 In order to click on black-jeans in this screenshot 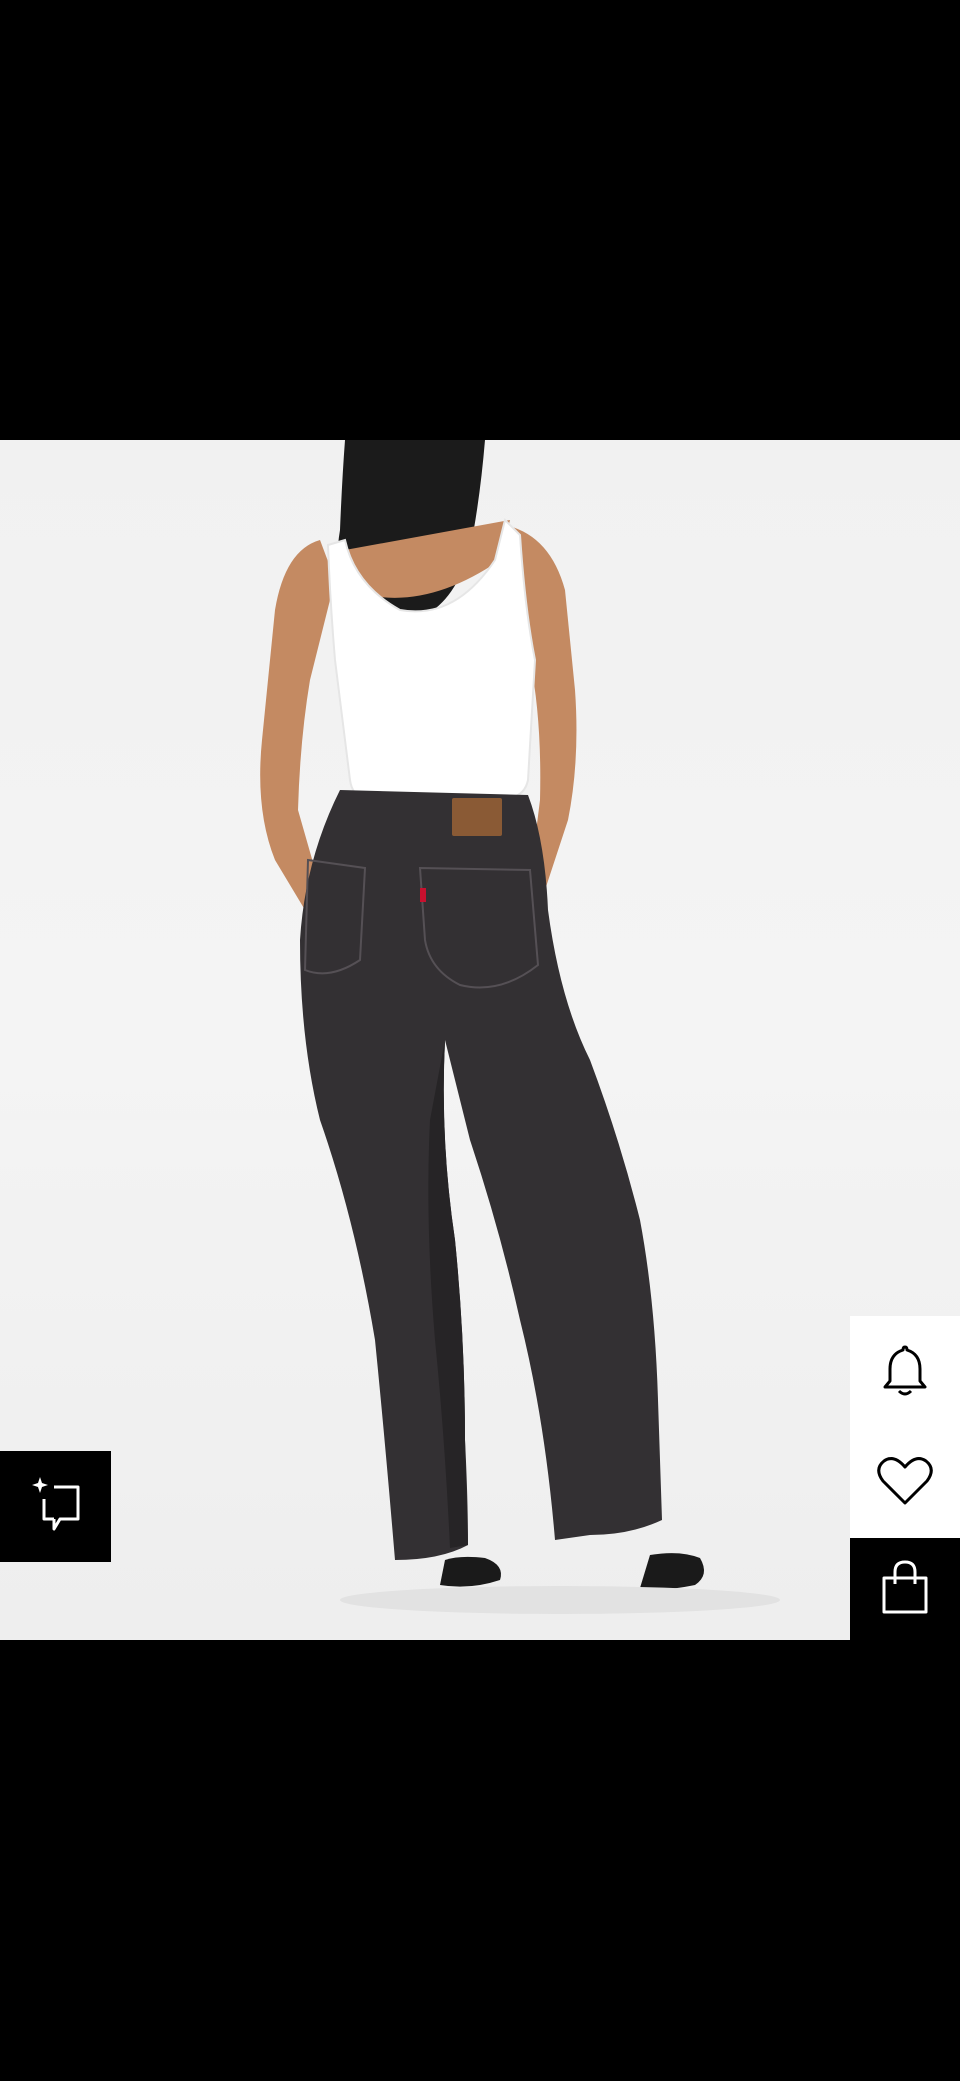, I will do `click(481, 1175)`.